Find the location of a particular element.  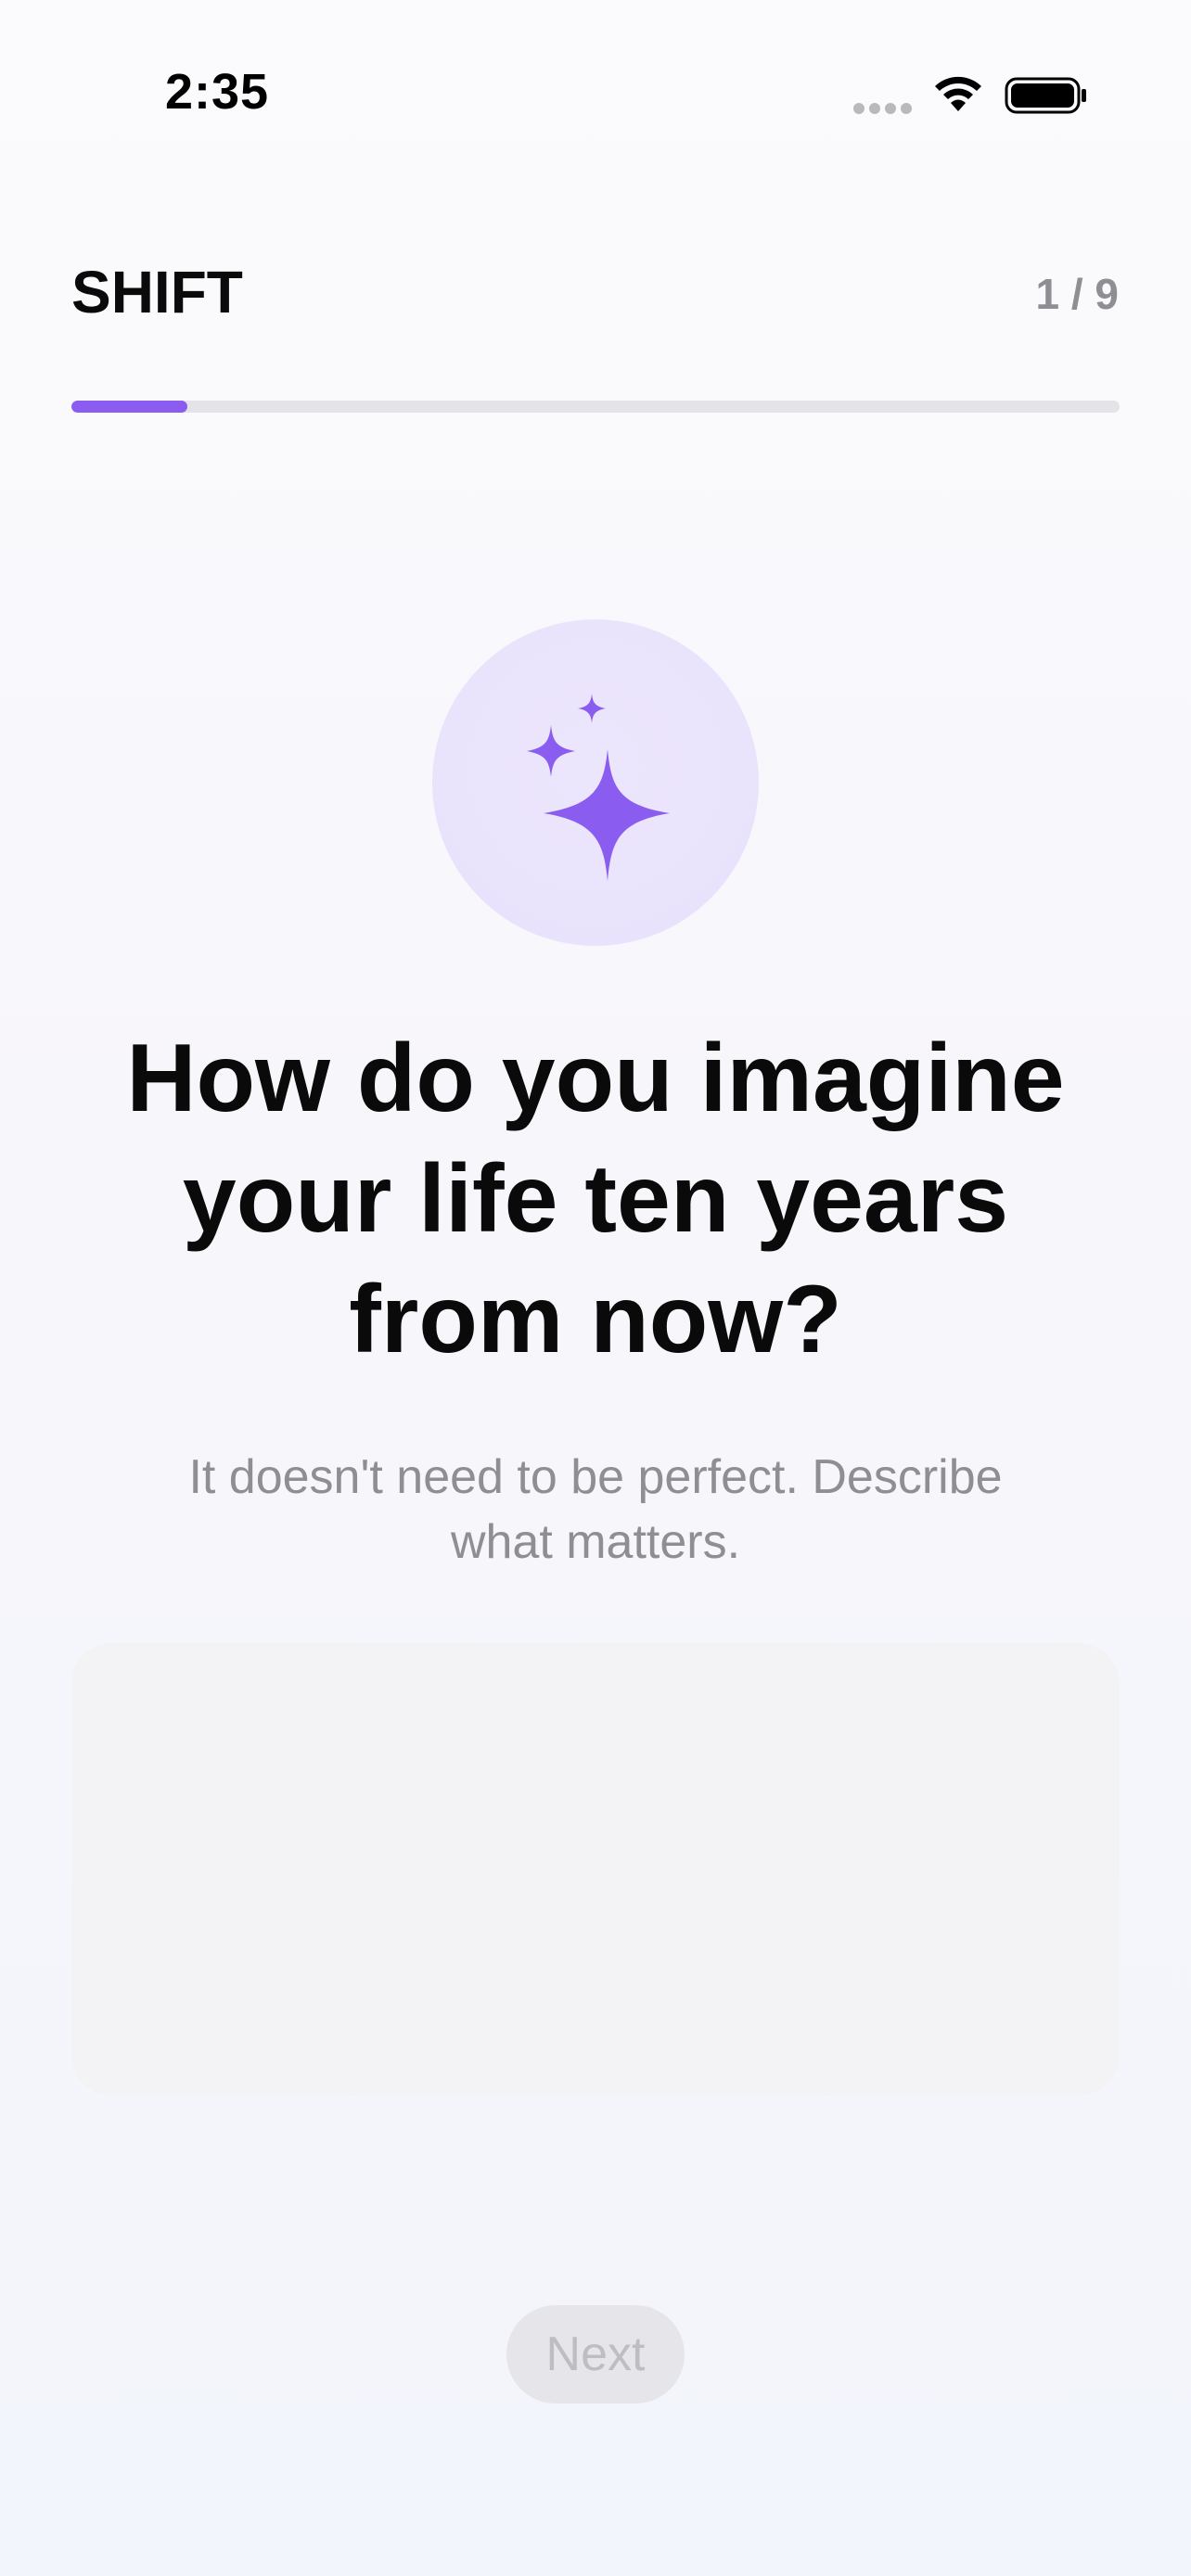

status-bar: 2:35 is located at coordinates (595, 92).